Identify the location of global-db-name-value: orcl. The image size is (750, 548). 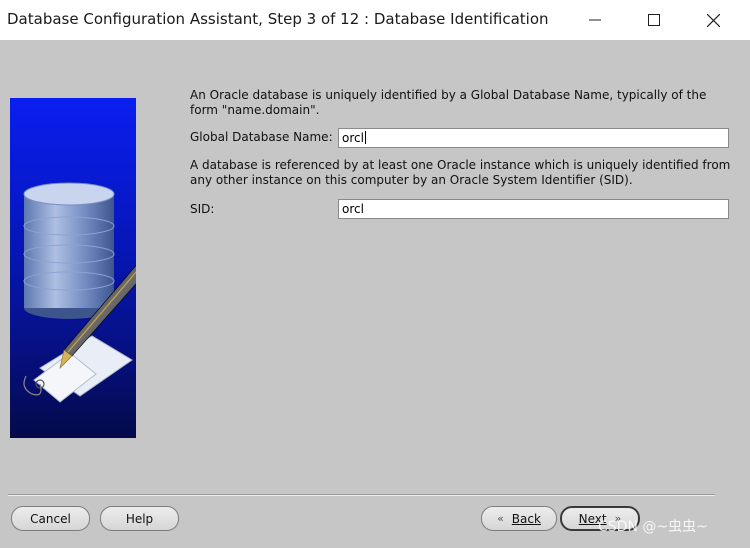
(353, 138).